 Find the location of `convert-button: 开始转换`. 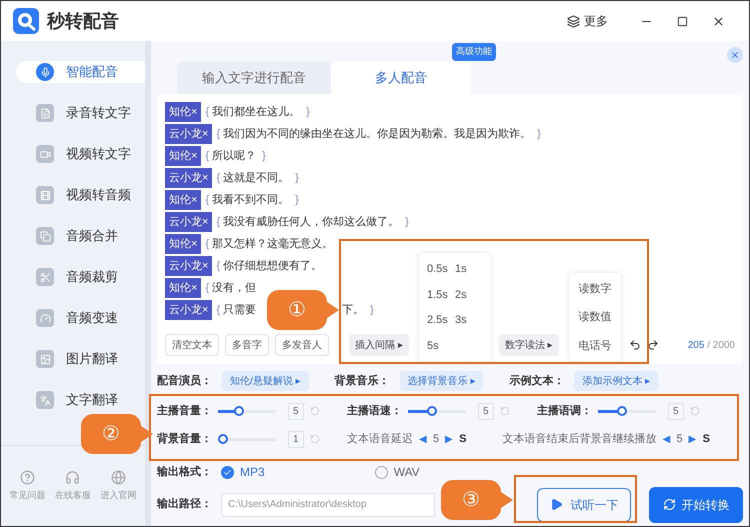

convert-button: 开始转换 is located at coordinates (696, 504).